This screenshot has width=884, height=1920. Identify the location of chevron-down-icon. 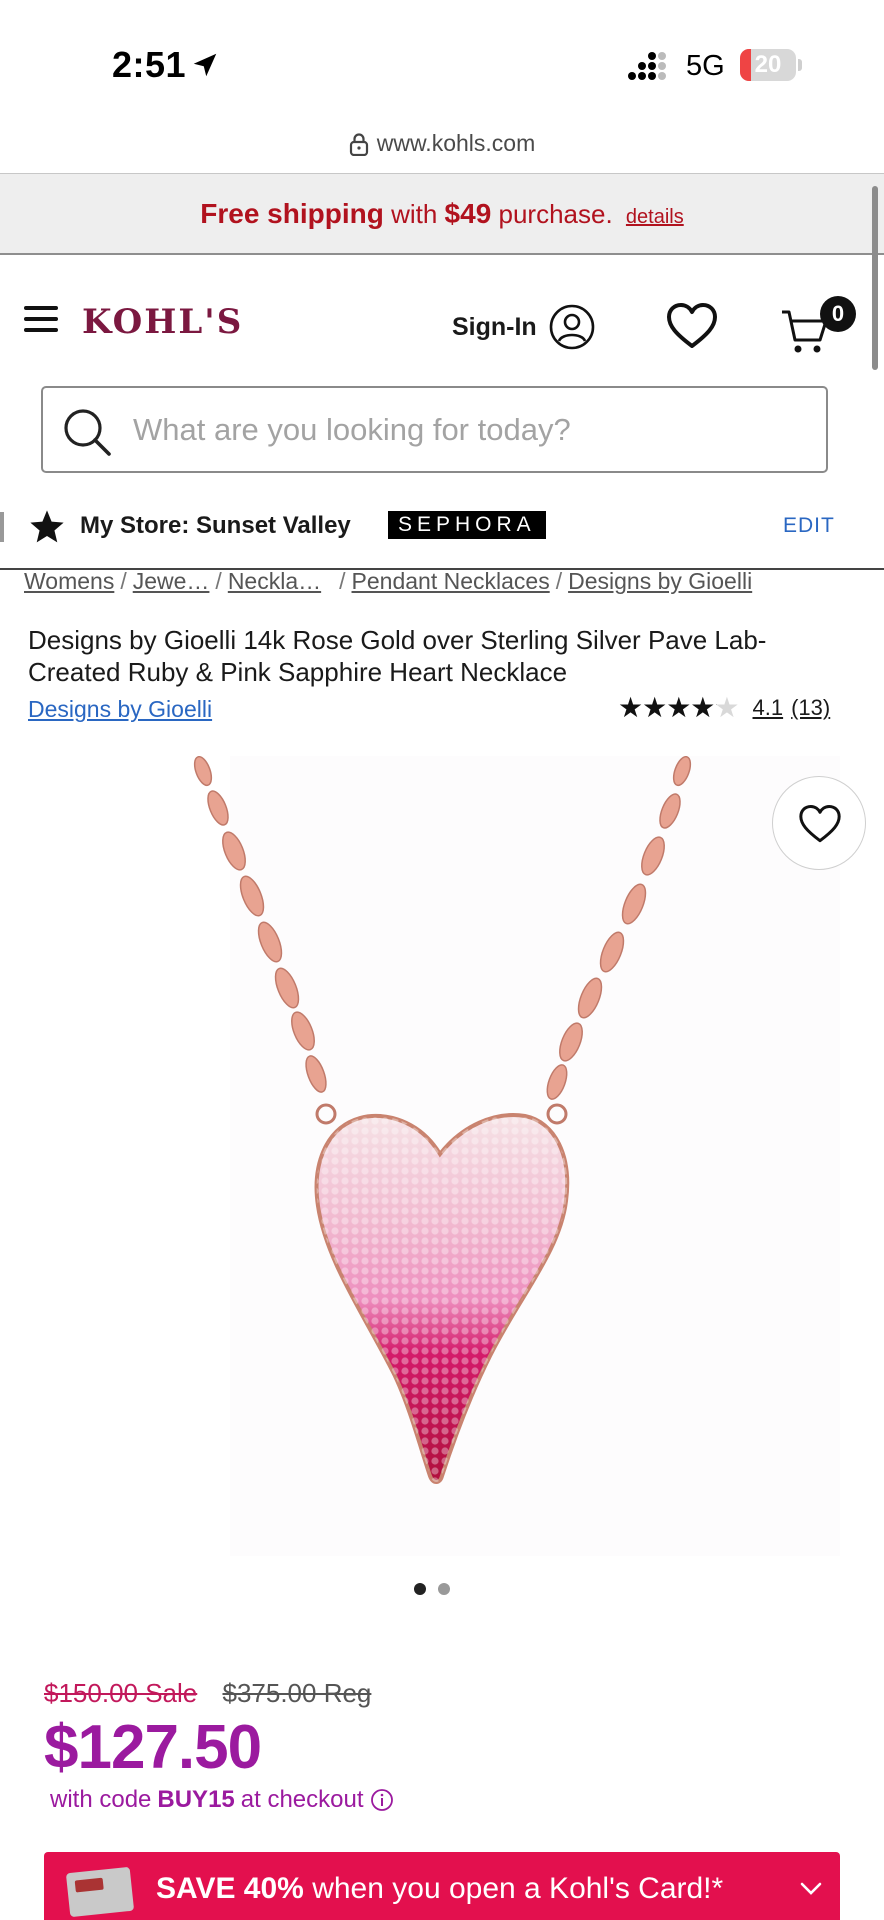
(811, 1889).